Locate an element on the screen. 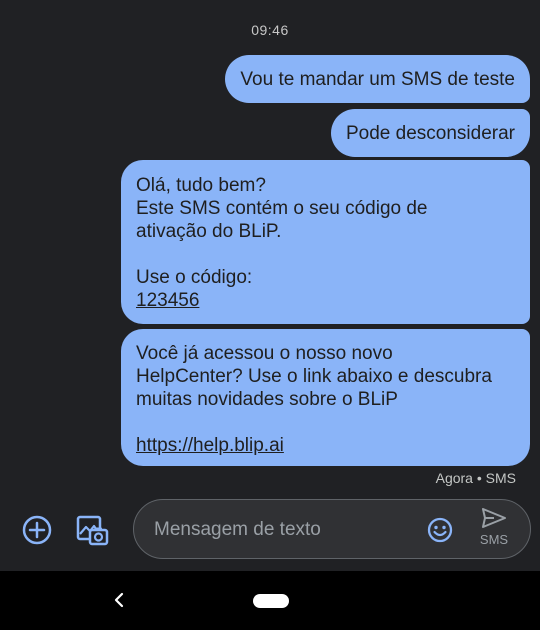 This screenshot has width=540, height=630. gallery-icon is located at coordinates (92, 530).